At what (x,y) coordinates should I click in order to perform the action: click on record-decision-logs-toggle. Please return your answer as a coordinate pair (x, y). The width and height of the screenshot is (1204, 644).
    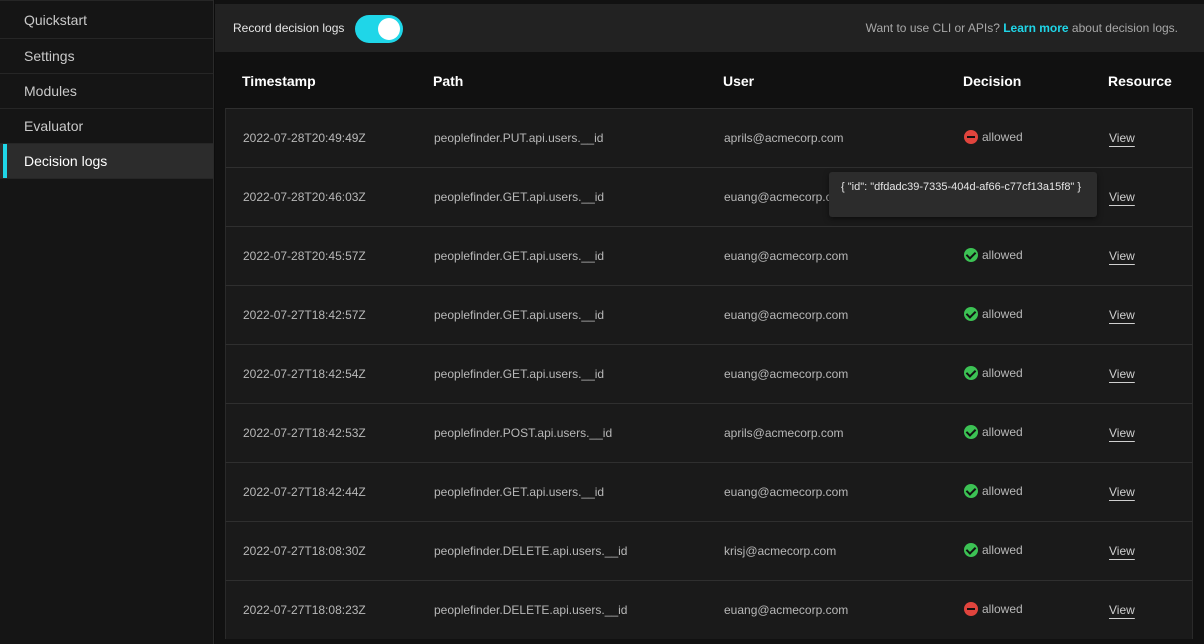
    Looking at the image, I should click on (379, 29).